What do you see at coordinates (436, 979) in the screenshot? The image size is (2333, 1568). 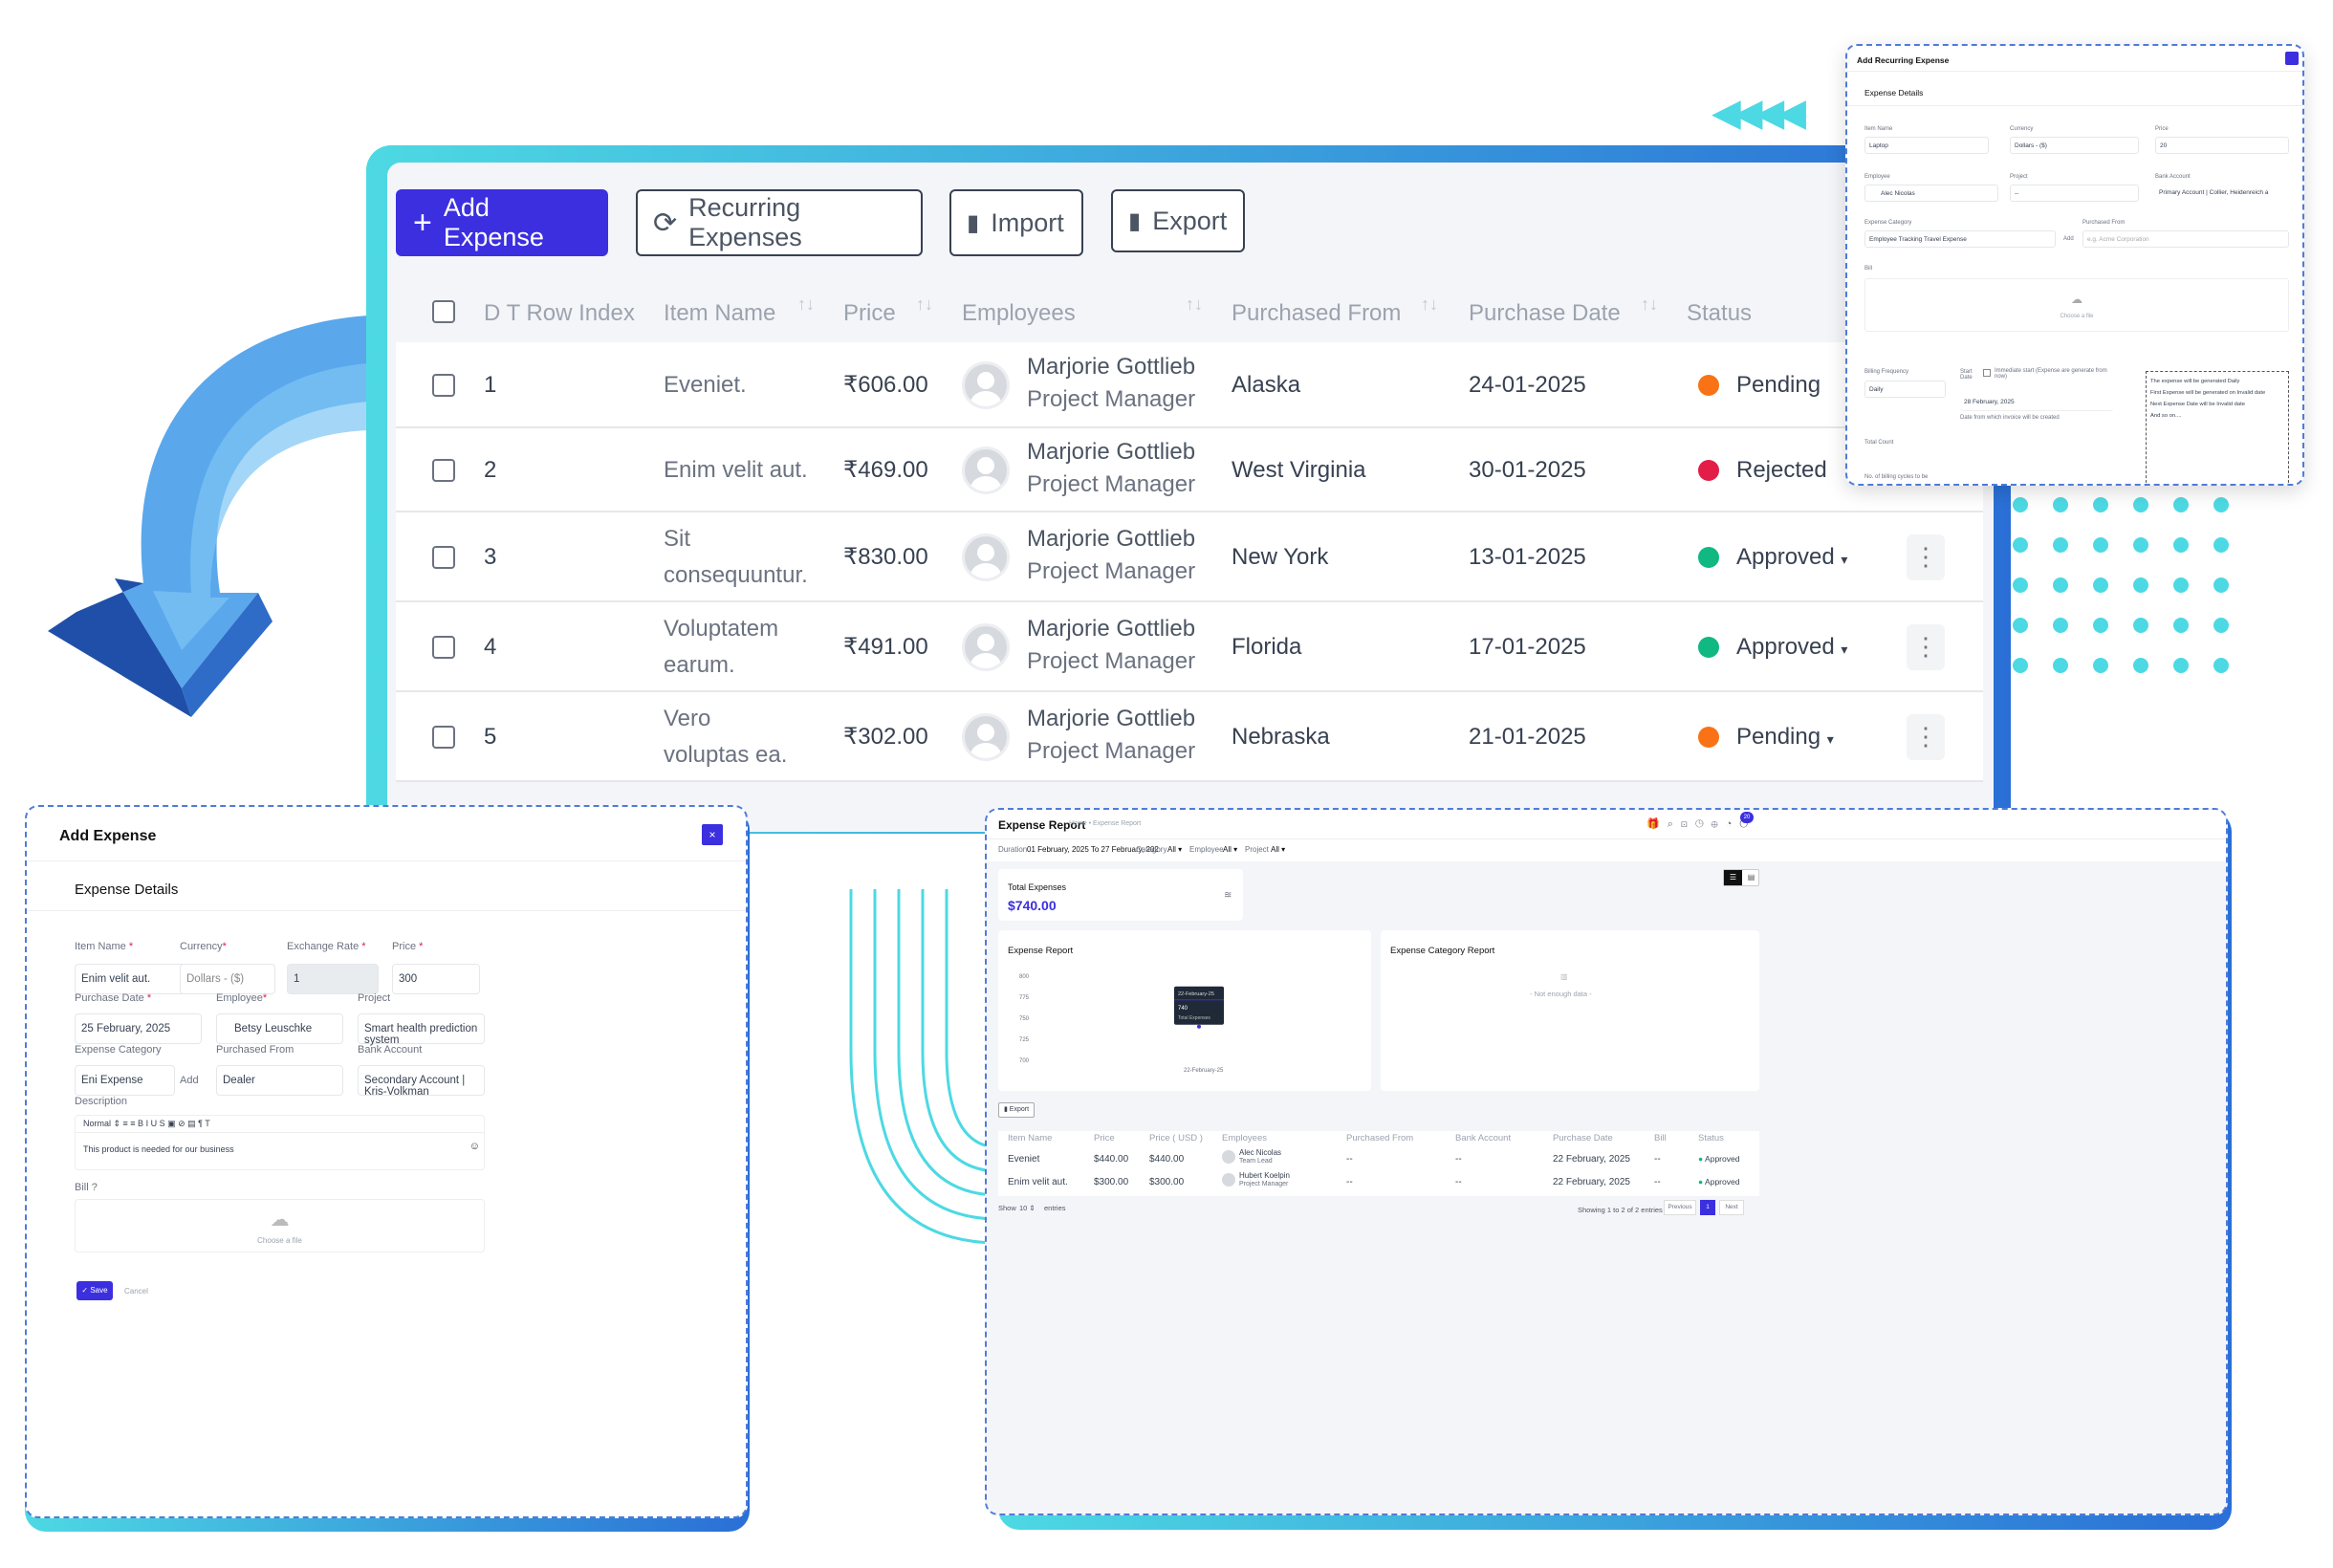 I see `price-input: 300` at bounding box center [436, 979].